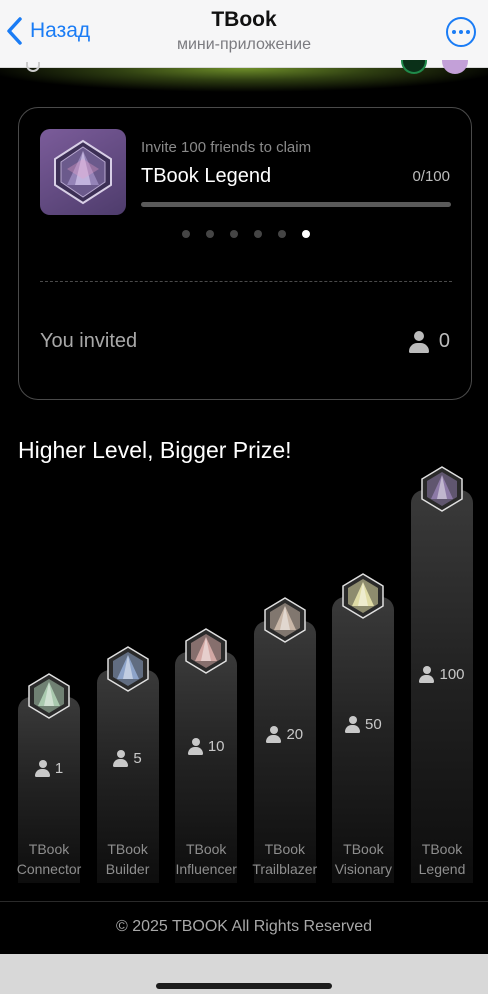  I want to click on level-name: TBook Builder, so click(128, 859).